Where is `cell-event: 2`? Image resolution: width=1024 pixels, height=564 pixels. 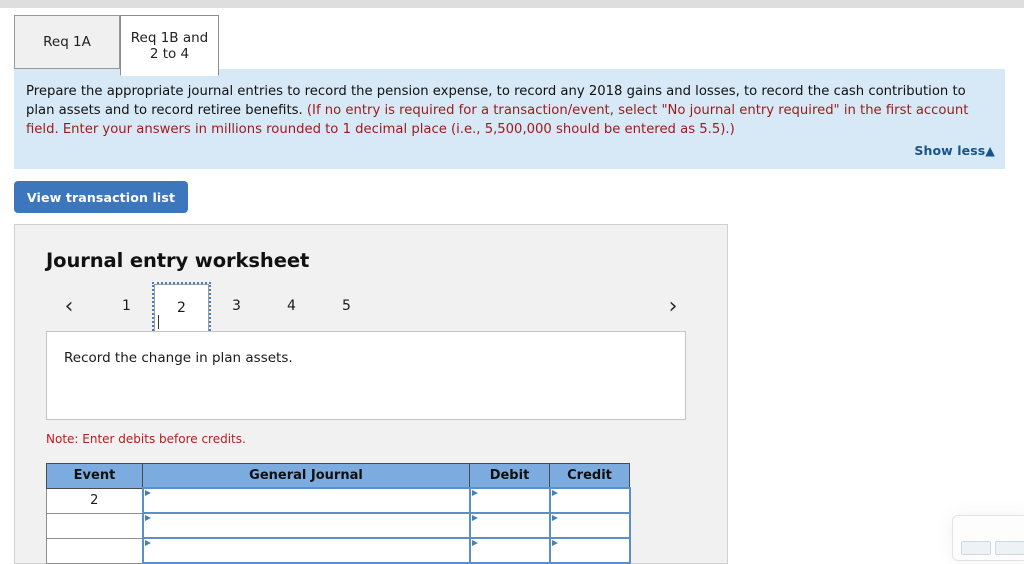
cell-event: 2 is located at coordinates (94, 500).